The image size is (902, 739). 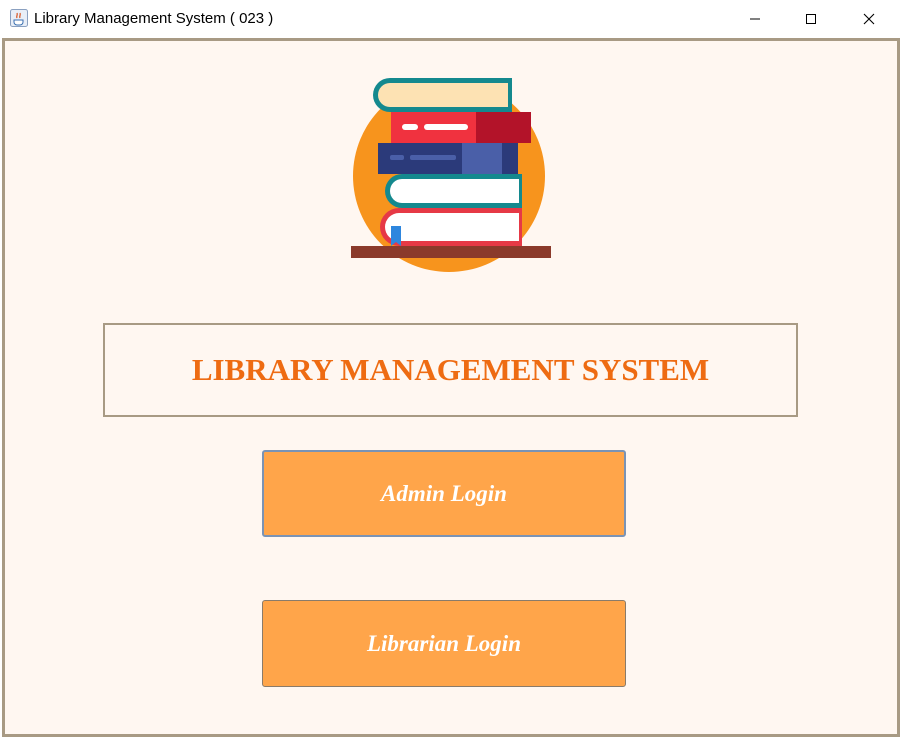 I want to click on window-title: Library Management System ( 023 ), so click(x=154, y=18).